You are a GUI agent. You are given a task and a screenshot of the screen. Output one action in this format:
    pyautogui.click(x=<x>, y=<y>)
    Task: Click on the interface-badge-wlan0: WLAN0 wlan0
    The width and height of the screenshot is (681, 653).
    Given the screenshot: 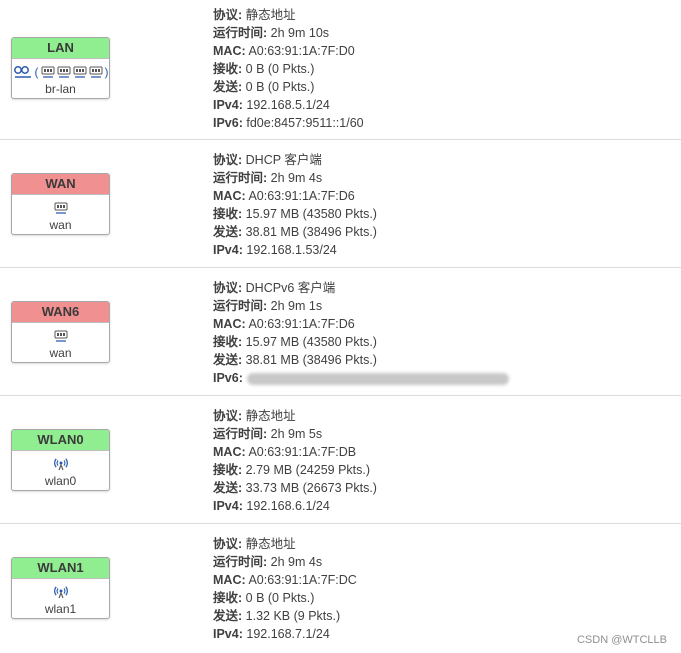 What is the action you would take?
    pyautogui.click(x=60, y=460)
    